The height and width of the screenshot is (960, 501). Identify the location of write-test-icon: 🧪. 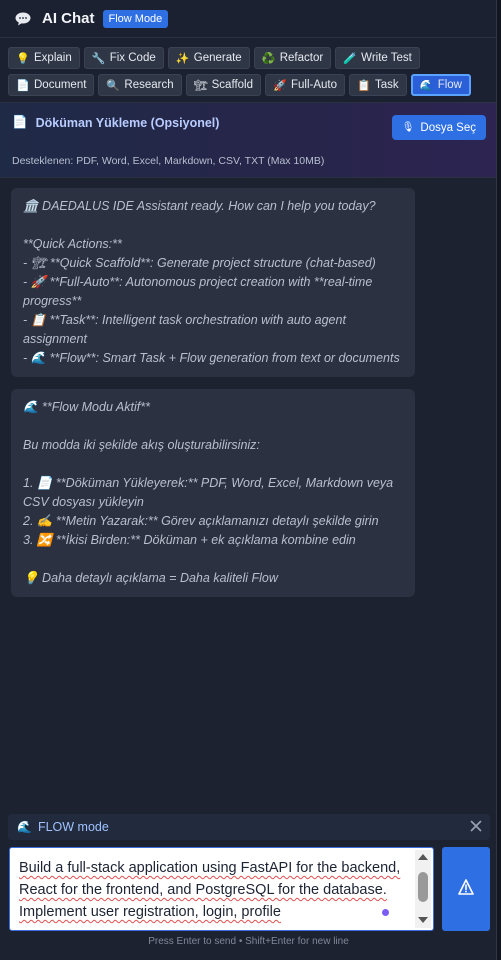
(350, 58).